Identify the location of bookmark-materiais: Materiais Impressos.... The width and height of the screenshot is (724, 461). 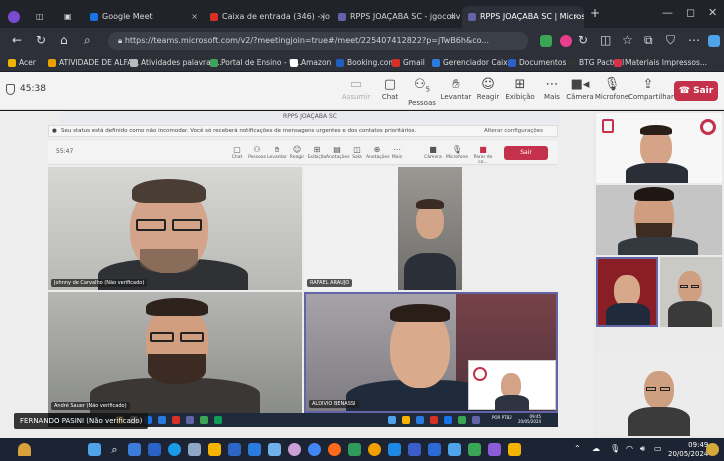
(660, 63).